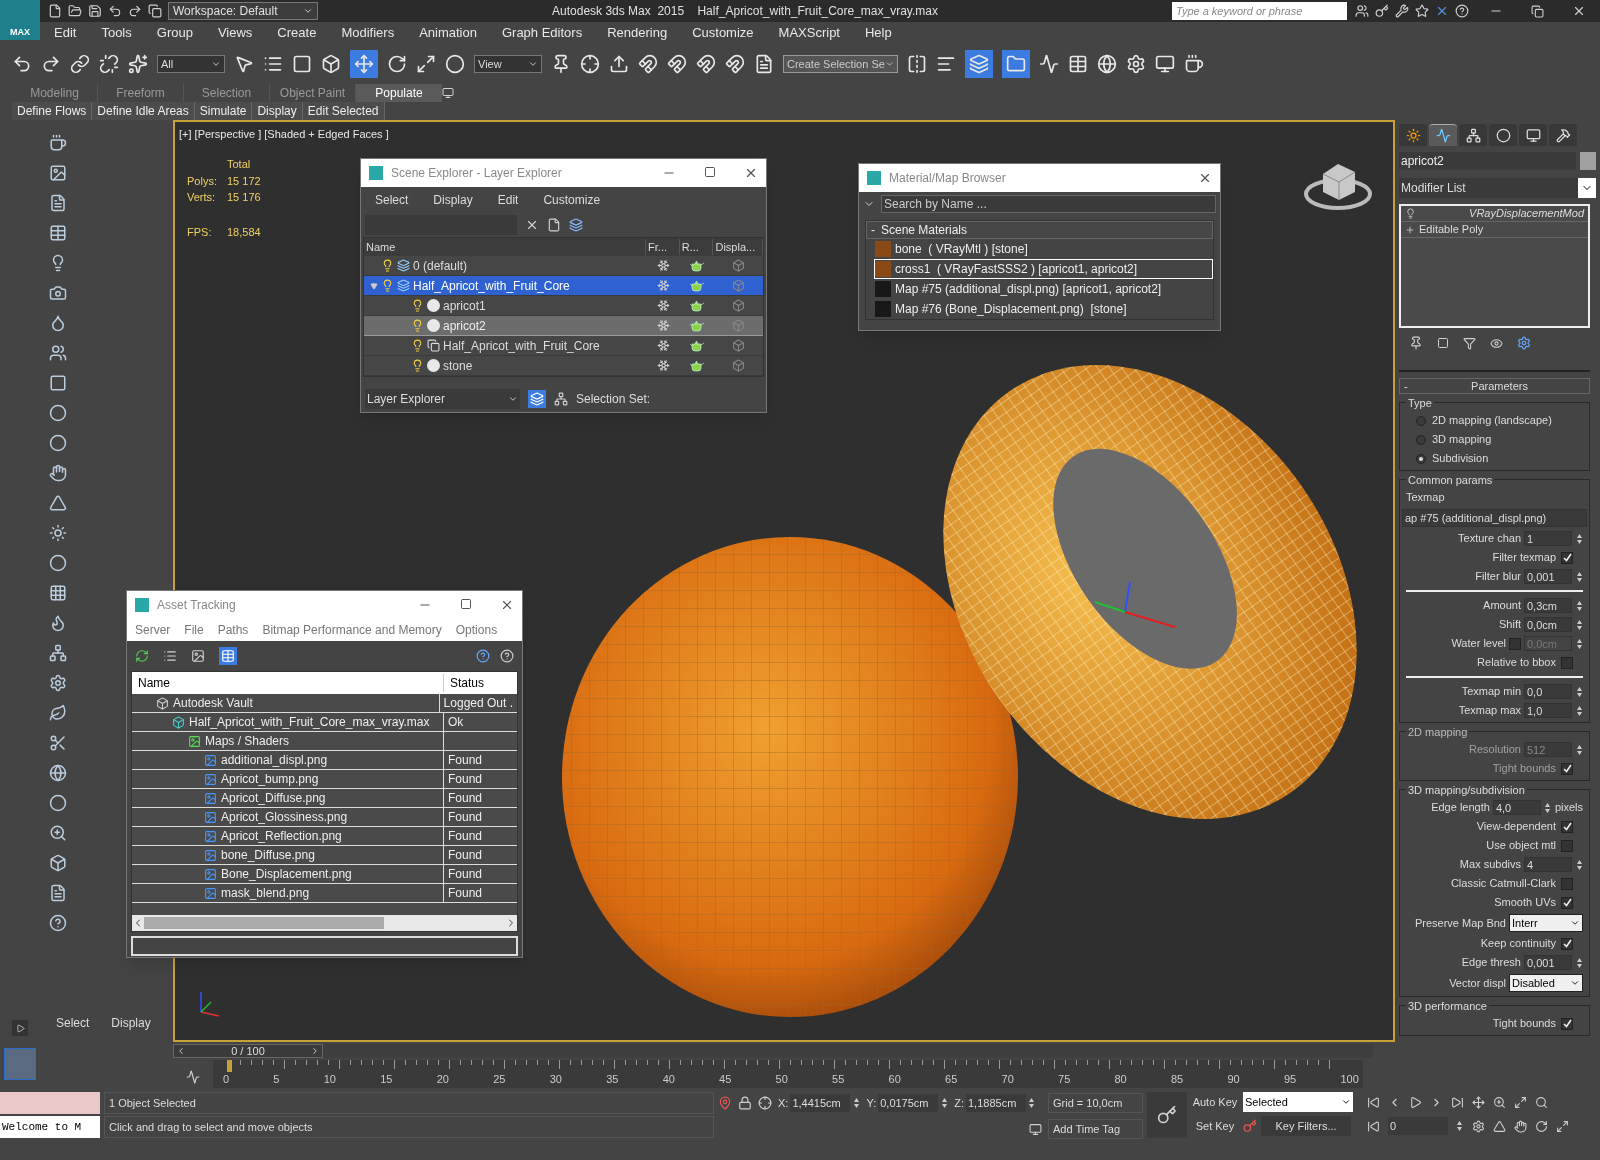  Describe the element at coordinates (131, 1023) in the screenshot. I see `panel-tab: Display` at that location.